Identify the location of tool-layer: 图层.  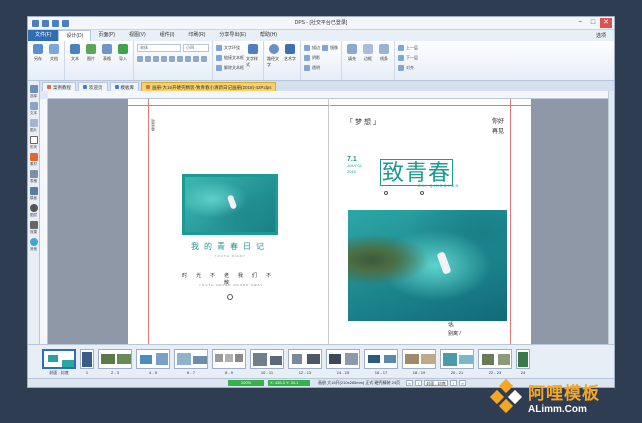
(33, 211).